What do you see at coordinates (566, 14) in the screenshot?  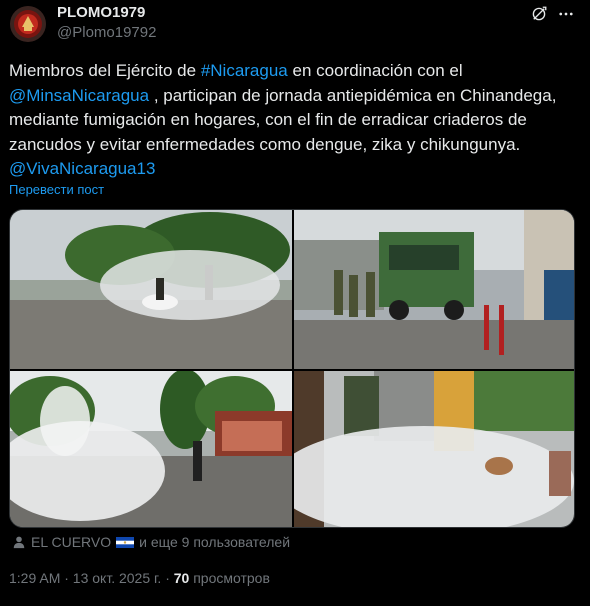 I see `more-icon` at bounding box center [566, 14].